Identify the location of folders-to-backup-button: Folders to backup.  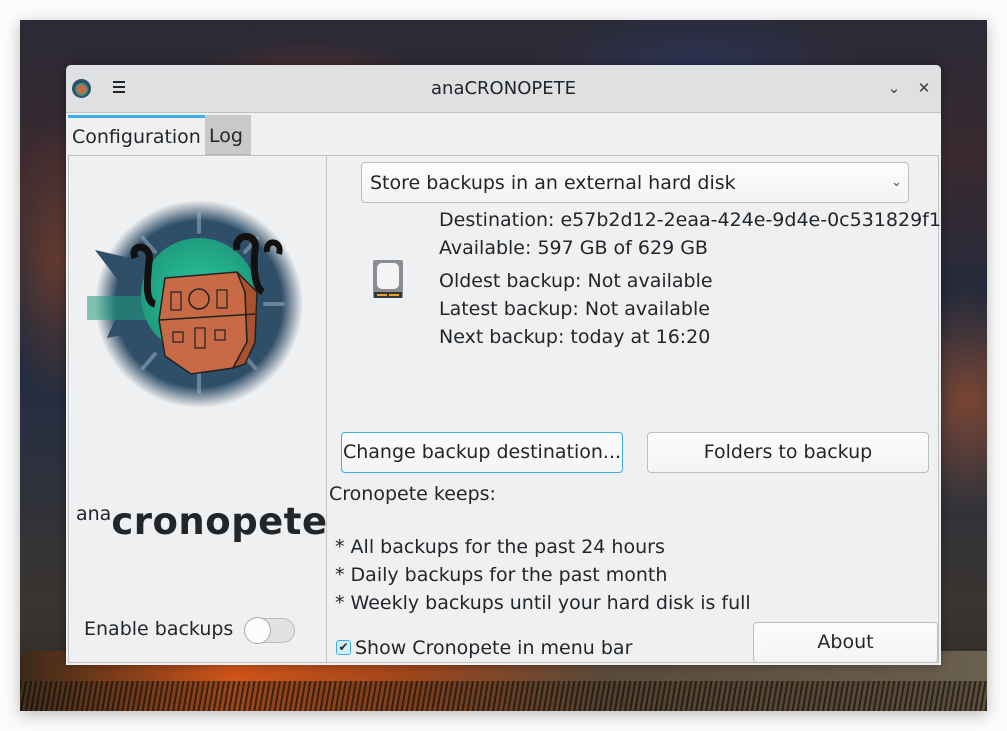
(788, 452).